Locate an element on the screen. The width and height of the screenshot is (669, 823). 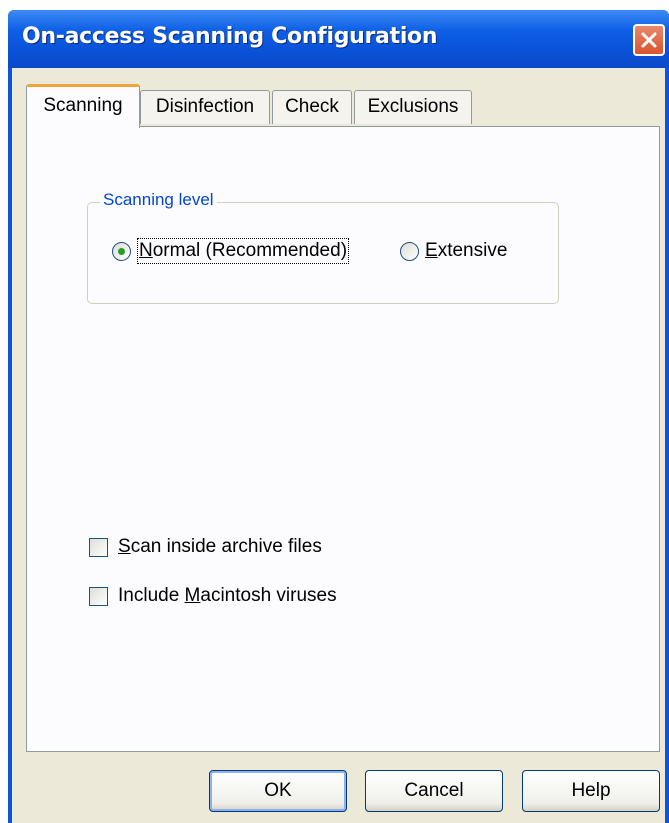
checkbox-macintosh: Include Macintosh viruses is located at coordinates (213, 596).